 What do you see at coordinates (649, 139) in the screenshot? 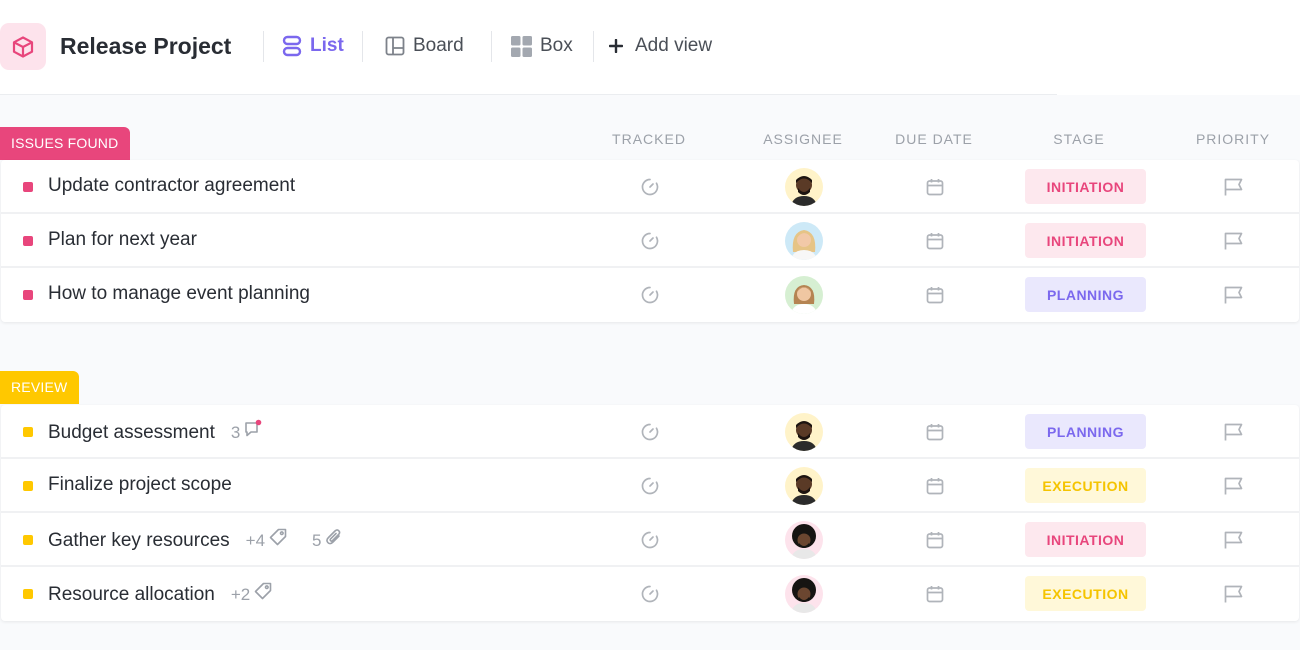
I see `column-header-tracked: TRACKED` at bounding box center [649, 139].